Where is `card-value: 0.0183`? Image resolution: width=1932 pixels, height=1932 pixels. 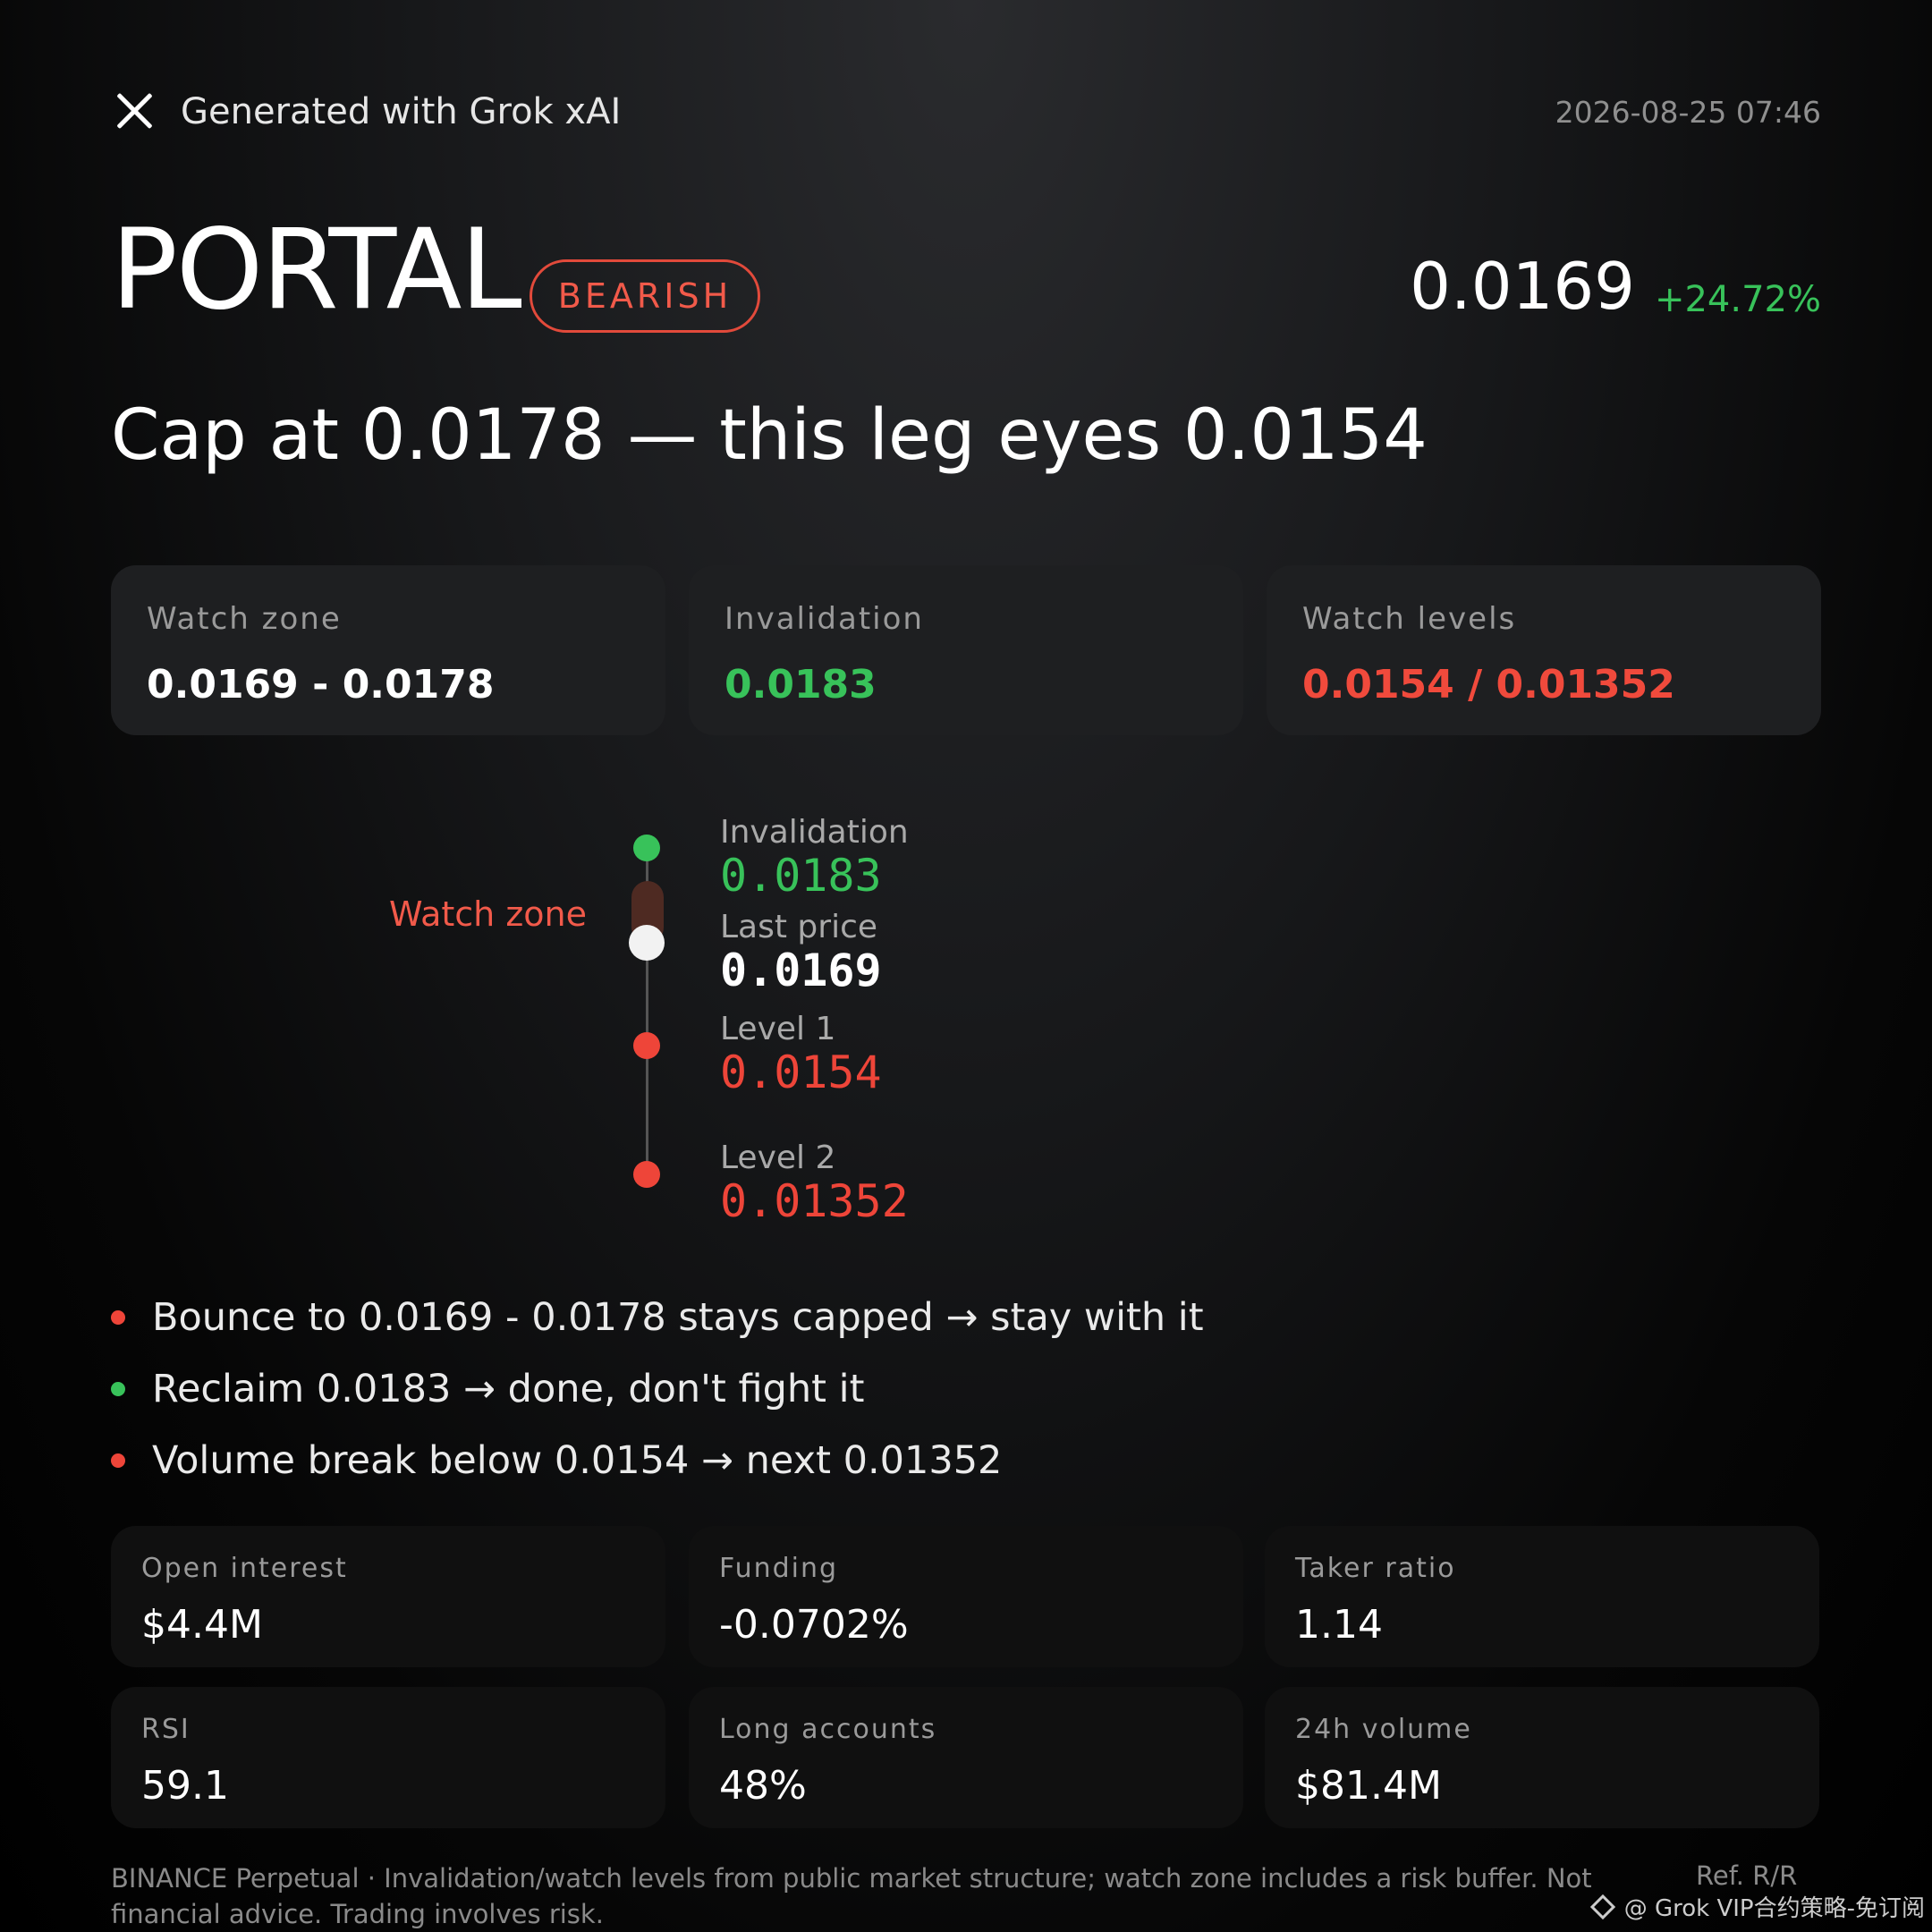
card-value: 0.0183 is located at coordinates (800, 685).